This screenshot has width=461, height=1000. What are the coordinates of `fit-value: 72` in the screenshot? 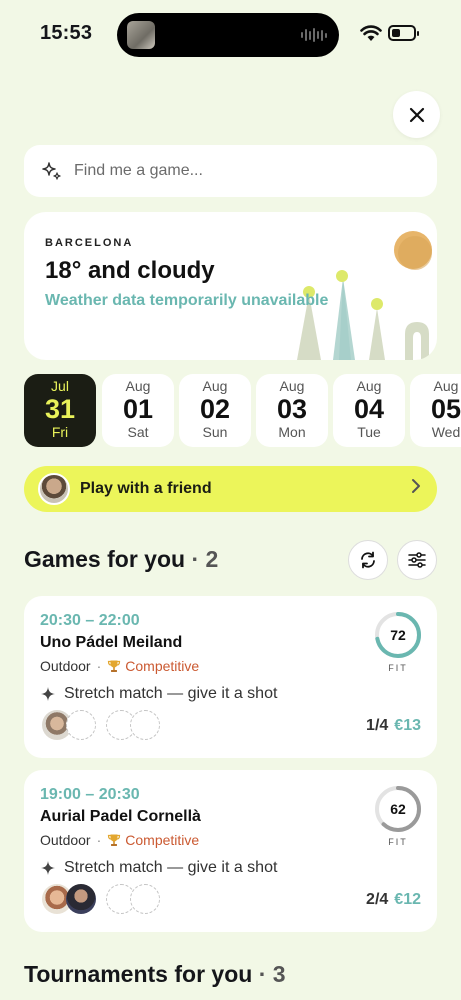 It's located at (398, 635).